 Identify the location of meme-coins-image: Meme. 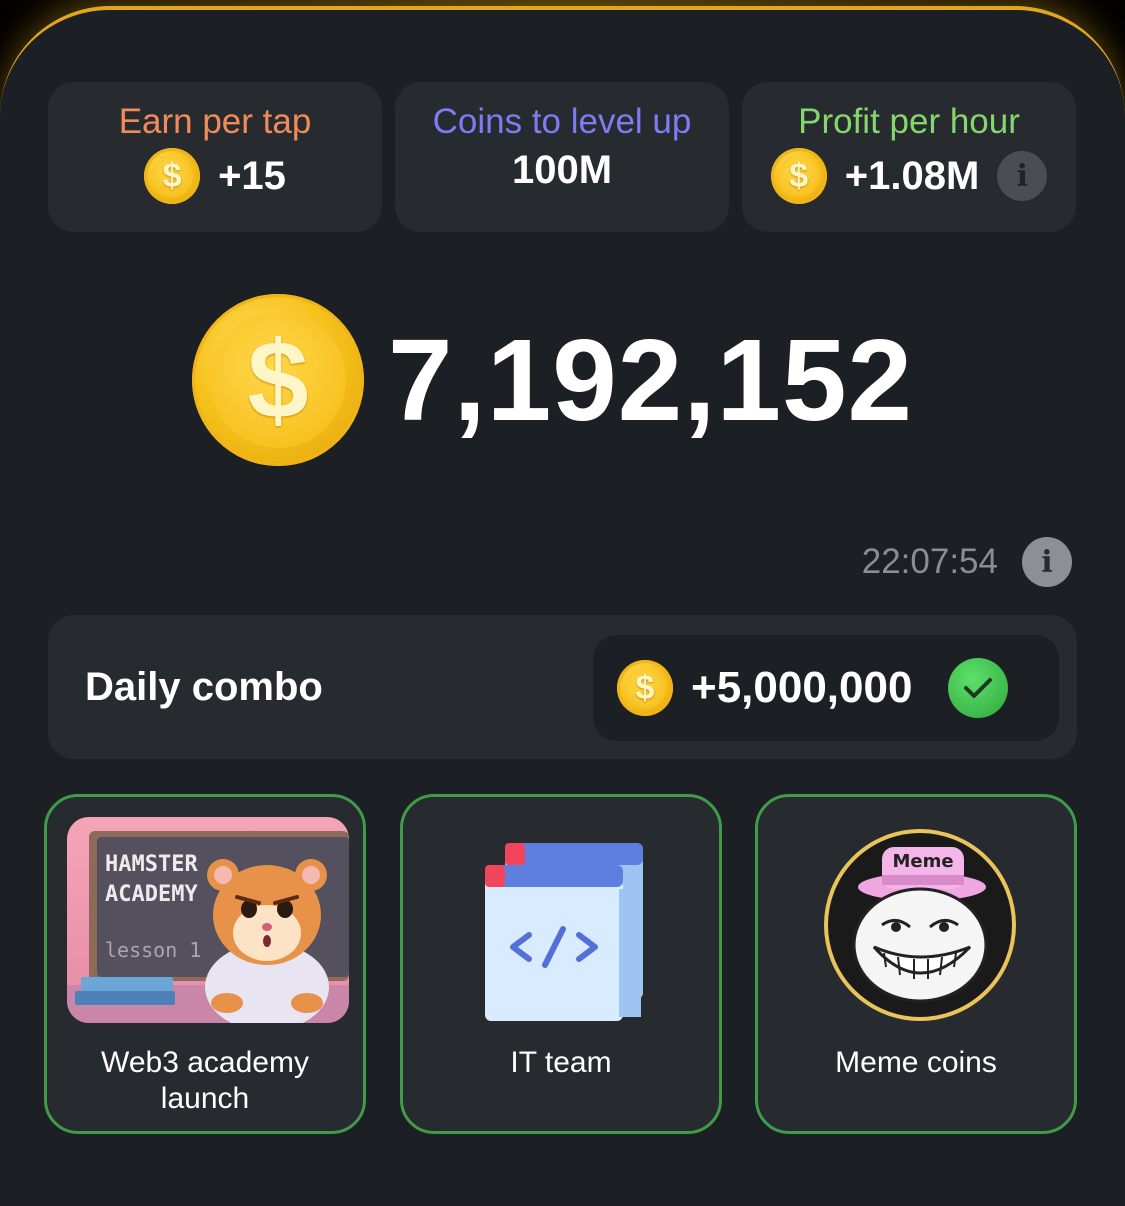
(919, 920).